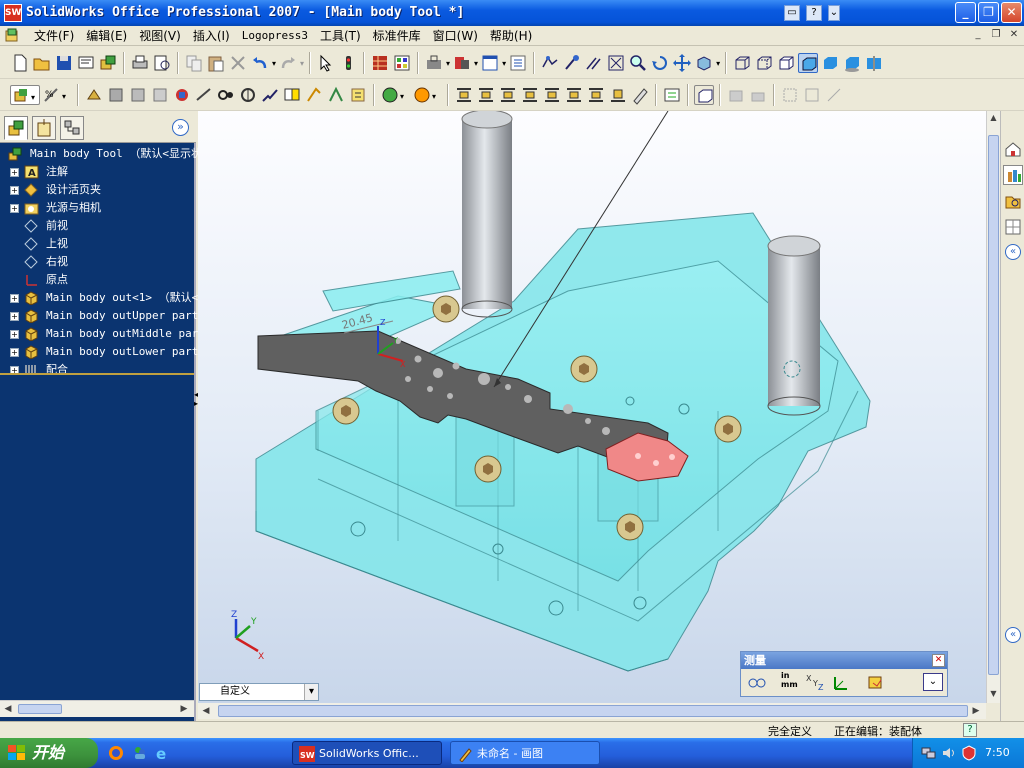 This screenshot has height=768, width=1024. I want to click on measure-close-button: ✕, so click(938, 660).